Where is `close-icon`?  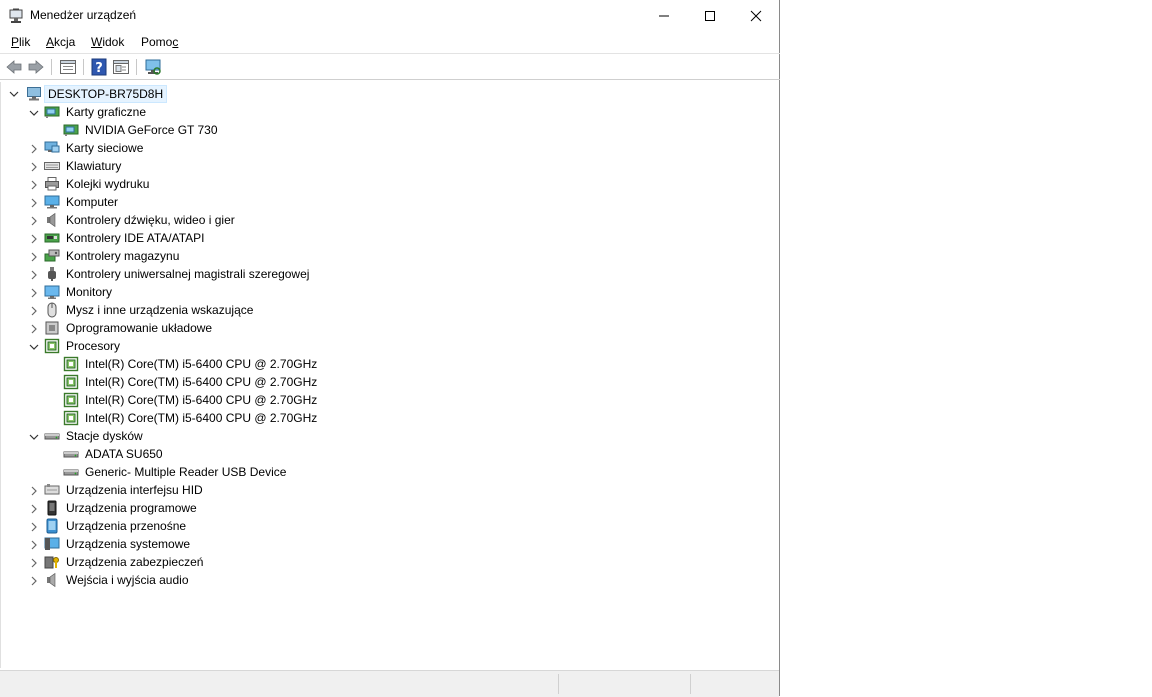
close-icon is located at coordinates (756, 15).